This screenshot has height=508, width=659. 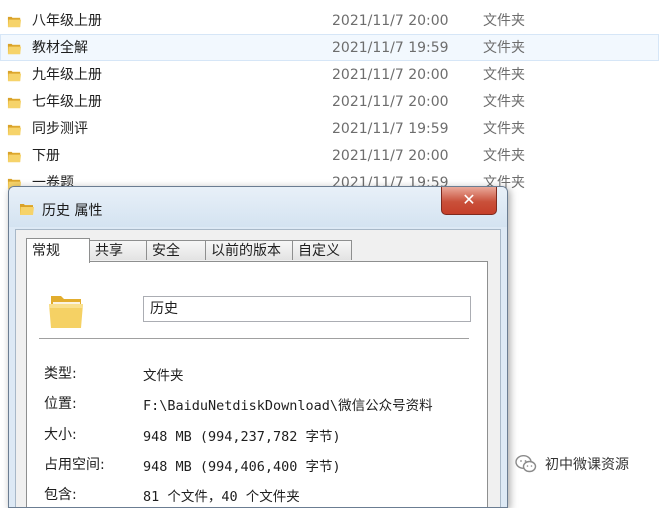 I want to click on file-name: 教材全解, so click(x=60, y=48).